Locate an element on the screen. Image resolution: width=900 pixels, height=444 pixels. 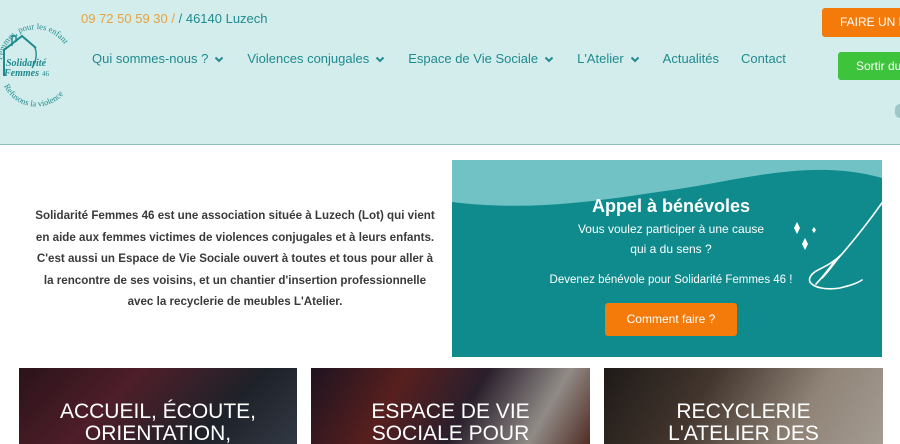
nav-item-label: Espace de Vie Sociale is located at coordinates (473, 58).